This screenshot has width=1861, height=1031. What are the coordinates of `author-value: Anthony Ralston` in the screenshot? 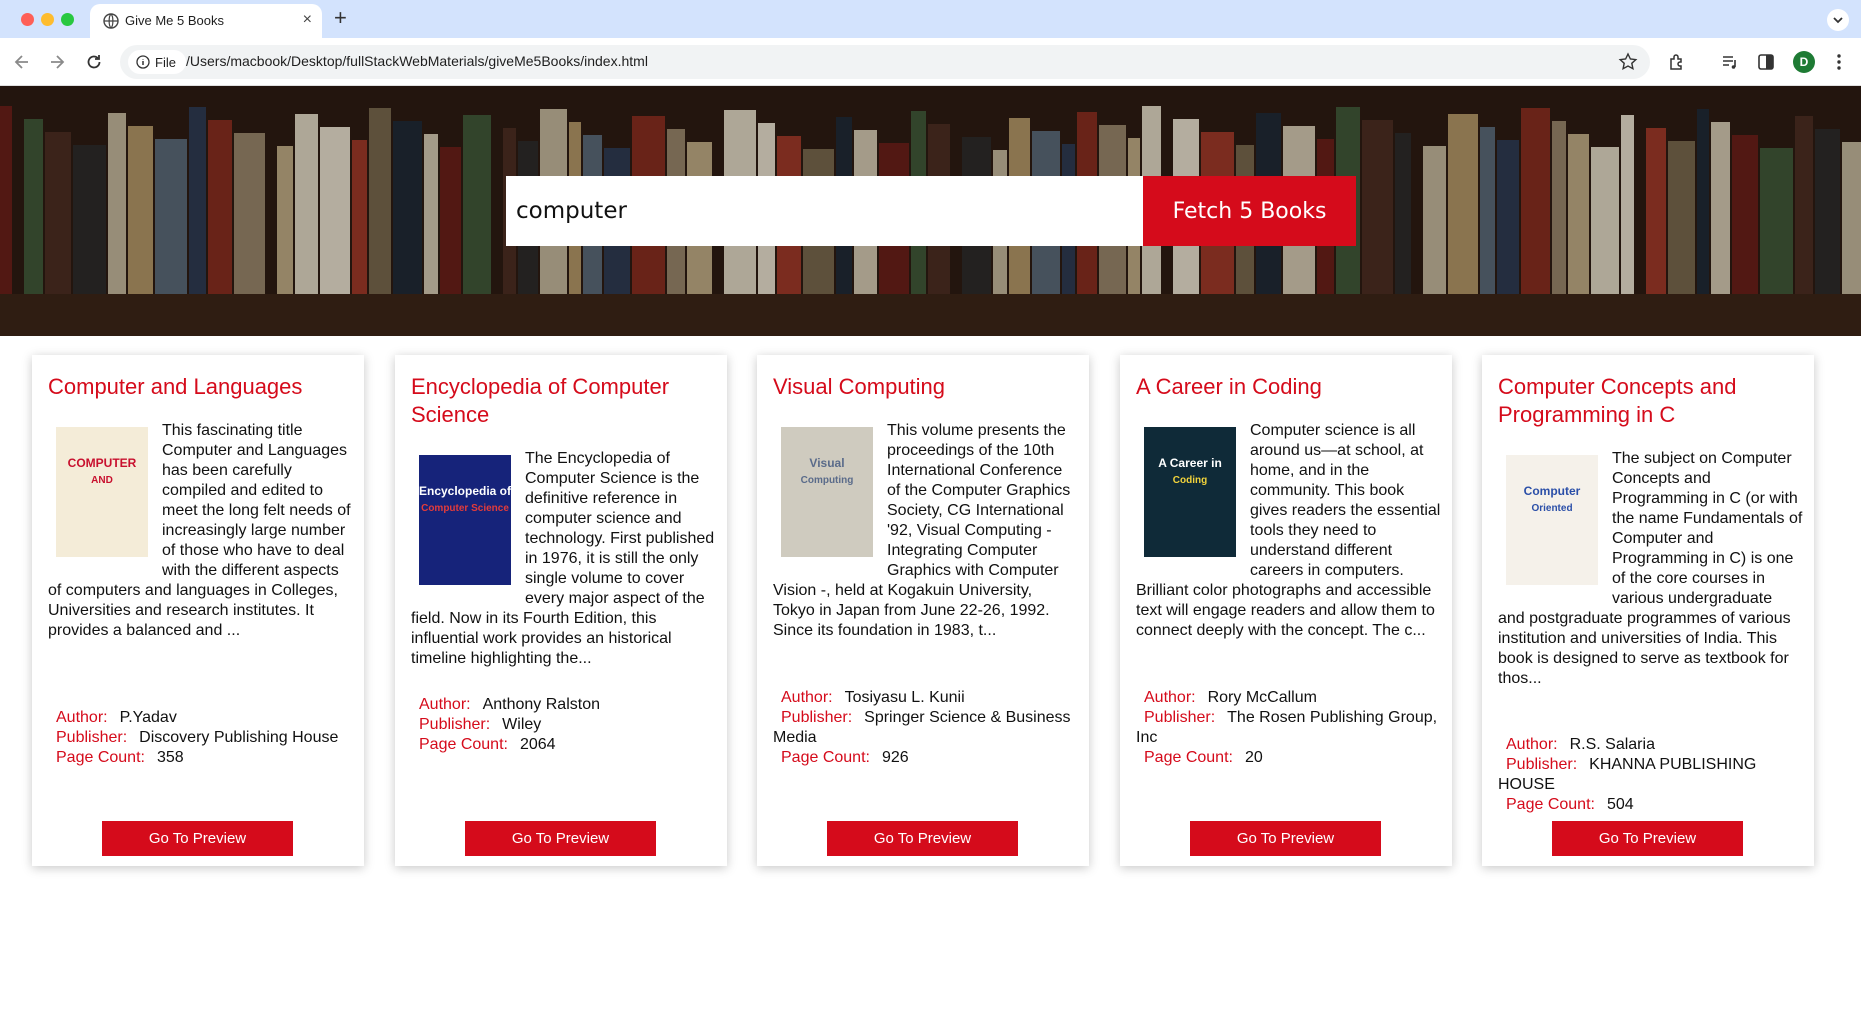 It's located at (541, 704).